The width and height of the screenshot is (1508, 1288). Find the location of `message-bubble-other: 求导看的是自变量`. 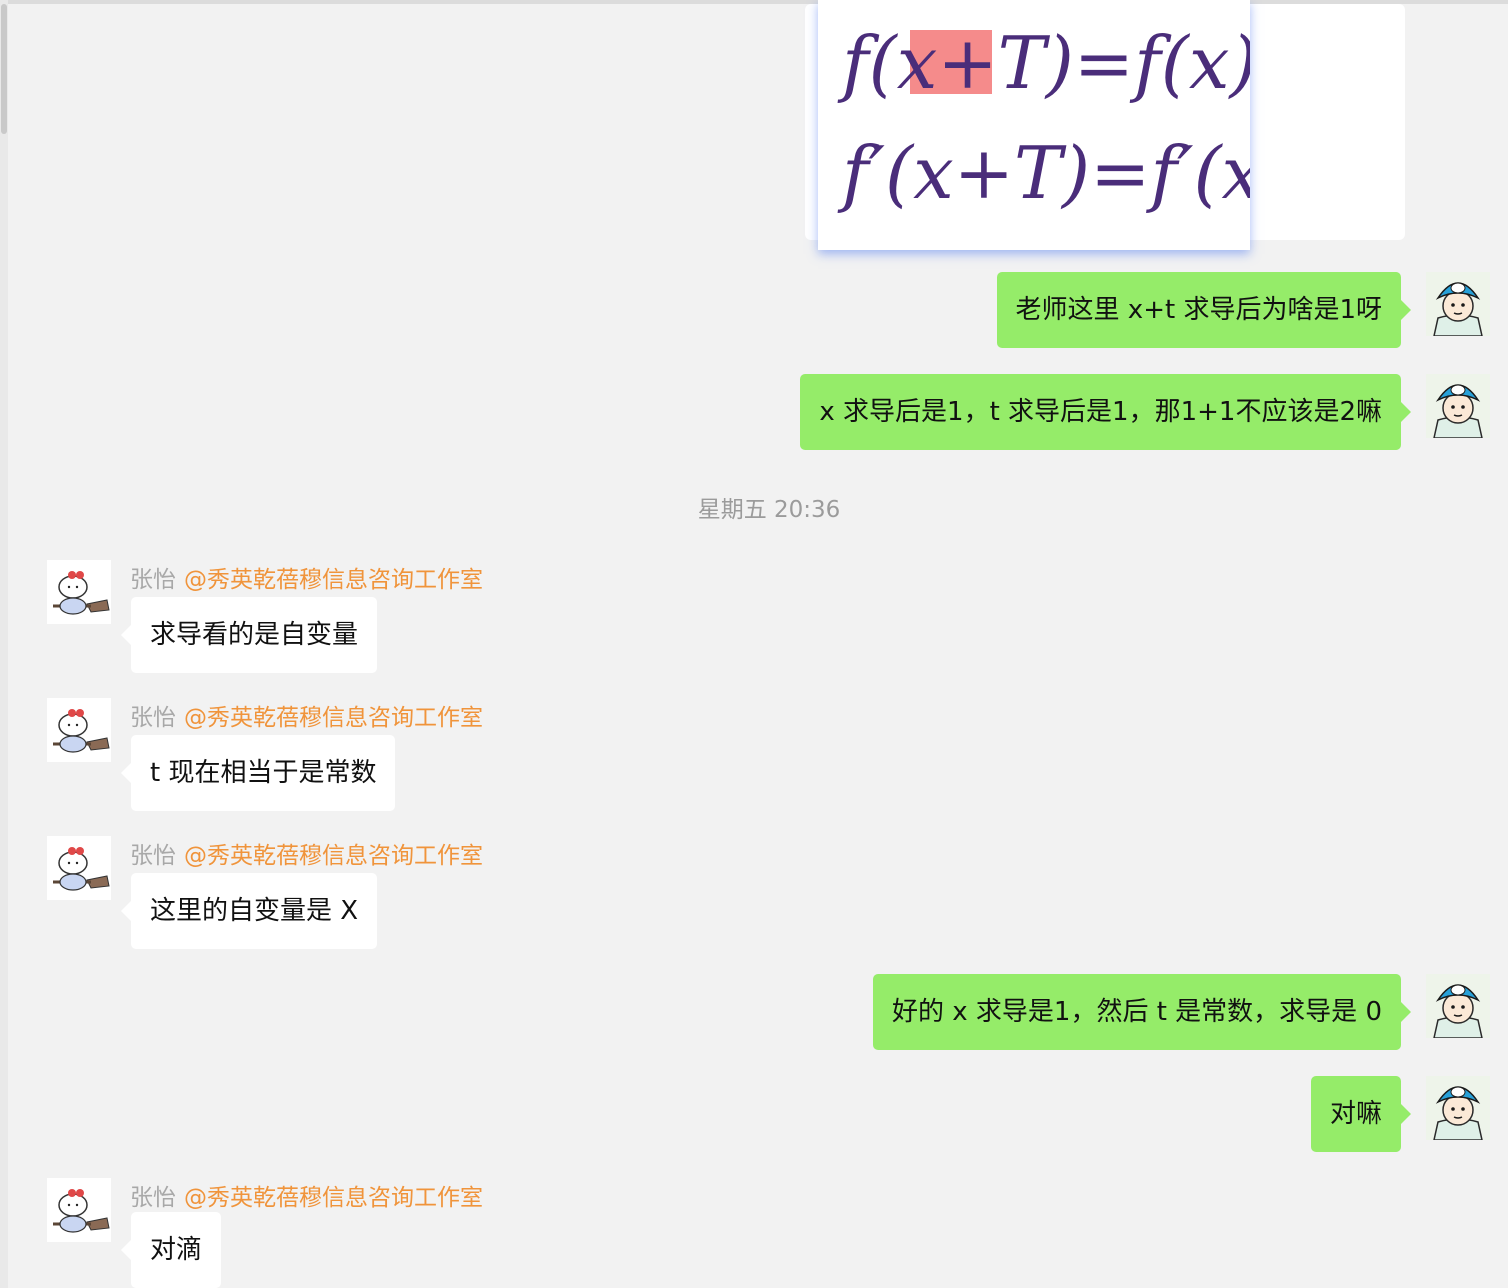

message-bubble-other: 求导看的是自变量 is located at coordinates (249, 635).